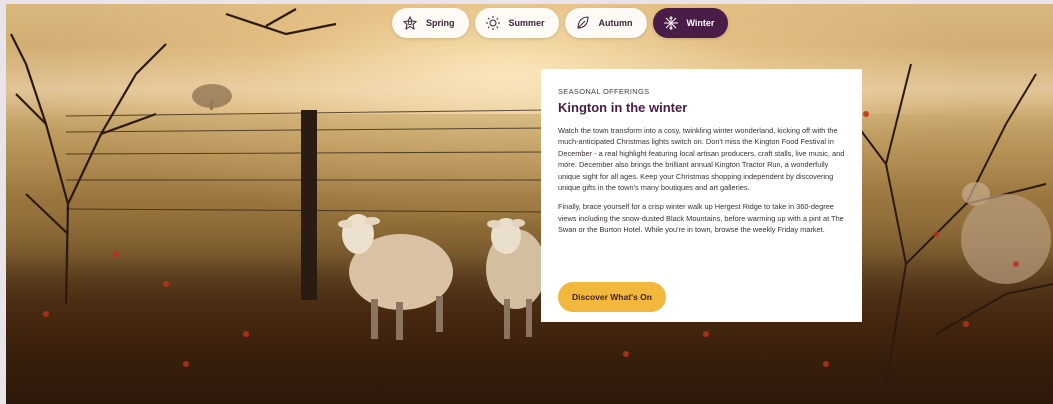 Image resolution: width=1053 pixels, height=404 pixels. Describe the element at coordinates (604, 91) in the screenshot. I see `card-eyebrow: SEASONAL OFFERINGS` at that location.